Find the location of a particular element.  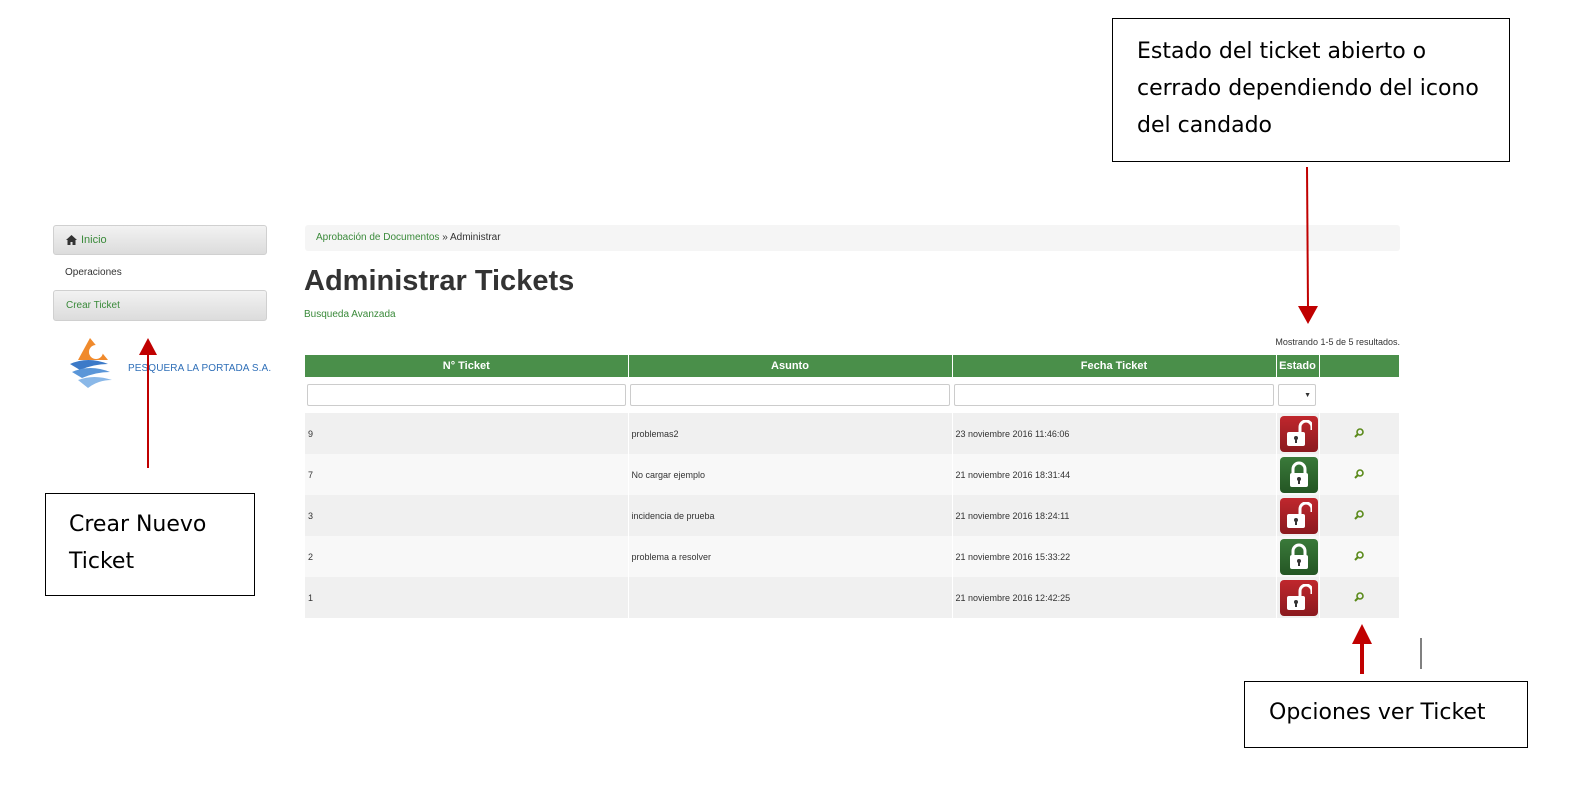

arrow-estado-line is located at coordinates (1307, 237).